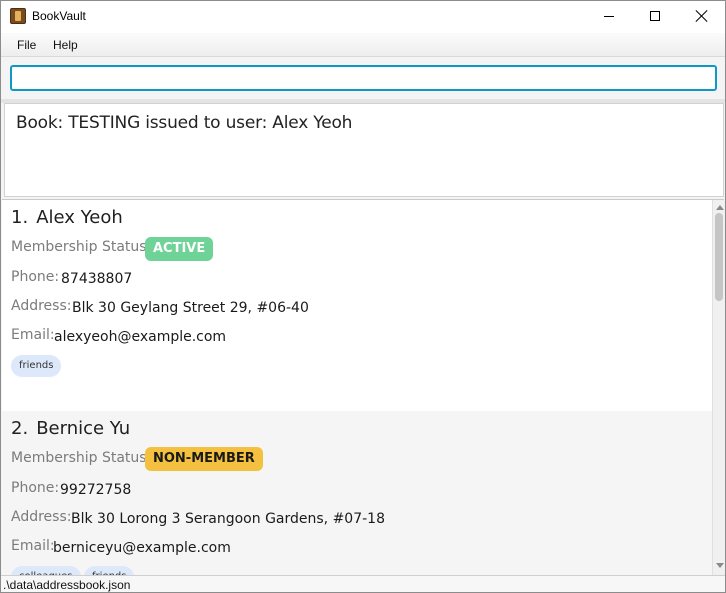  What do you see at coordinates (720, 565) in the screenshot?
I see `scroll-down-icon` at bounding box center [720, 565].